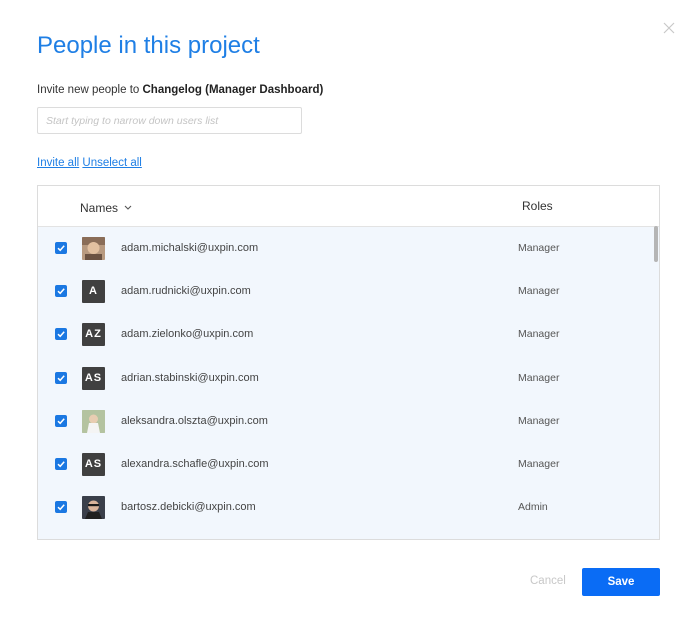  I want to click on table-row: AS alexandra.schafle@uxpin.com Manager, so click(345, 464).